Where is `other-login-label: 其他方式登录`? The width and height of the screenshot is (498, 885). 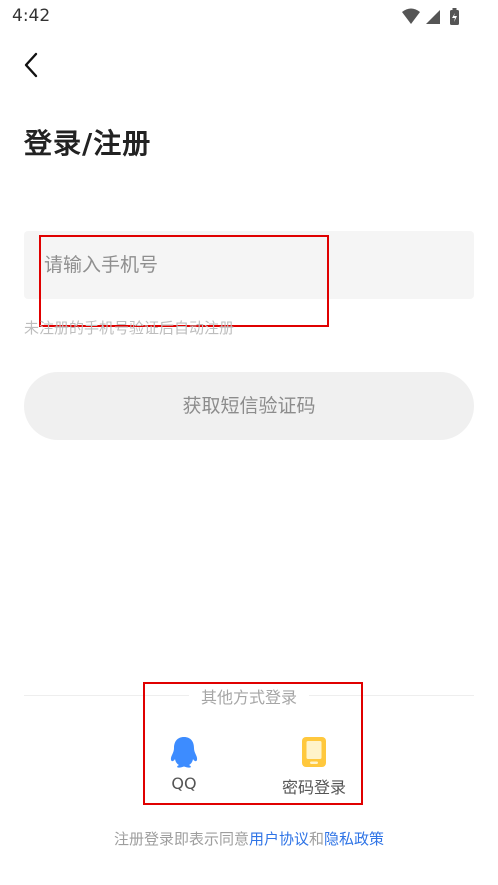 other-login-label: 其他方式登录 is located at coordinates (248, 697).